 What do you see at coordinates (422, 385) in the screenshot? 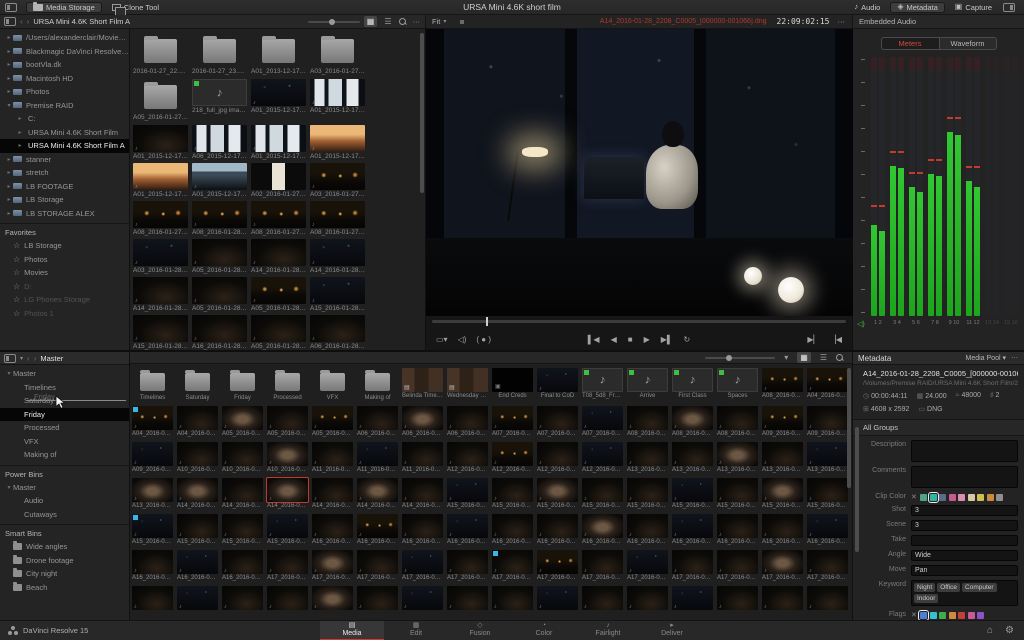
I see `pool-clip: Belinda Timeline` at bounding box center [422, 385].